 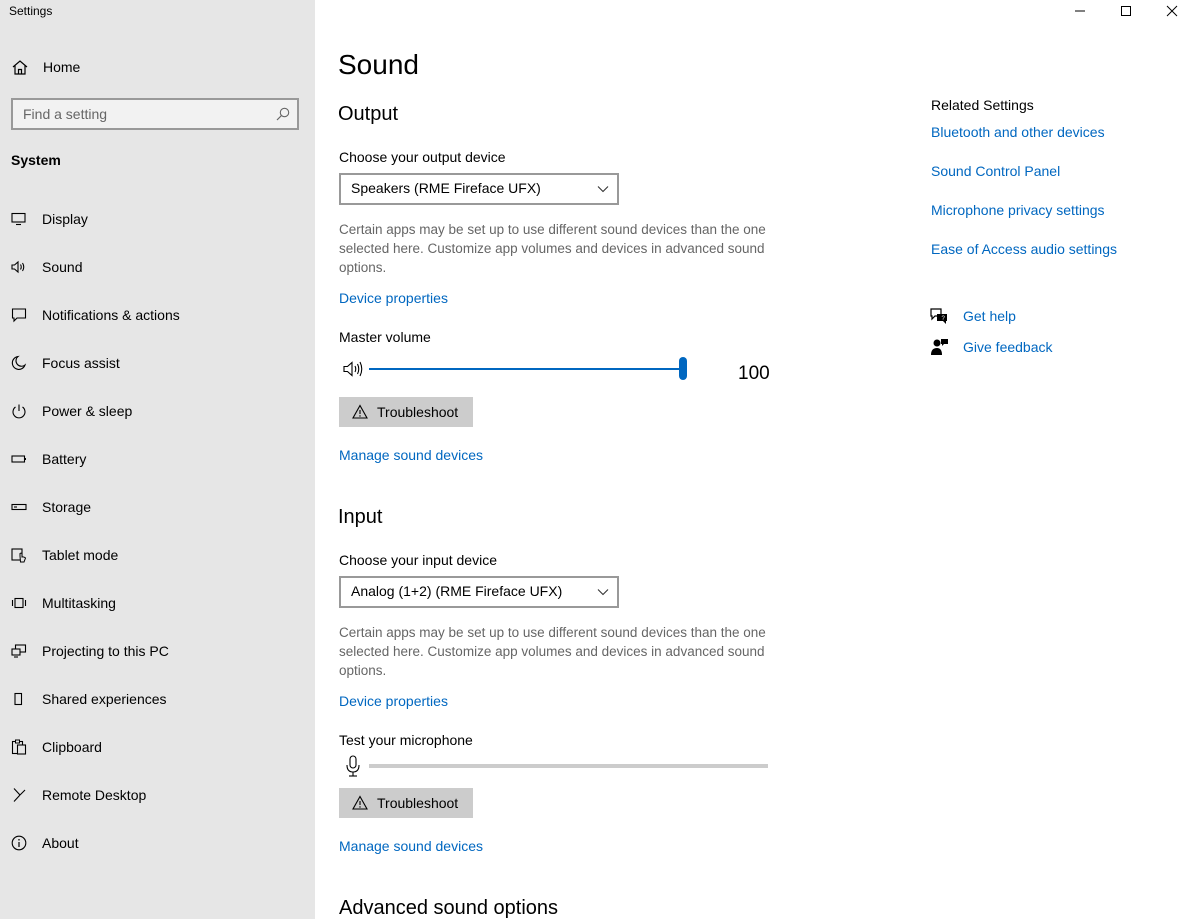 I want to click on input-device-dropdown: Analog (1+2) (RME Fireface UFX), so click(x=479, y=592).